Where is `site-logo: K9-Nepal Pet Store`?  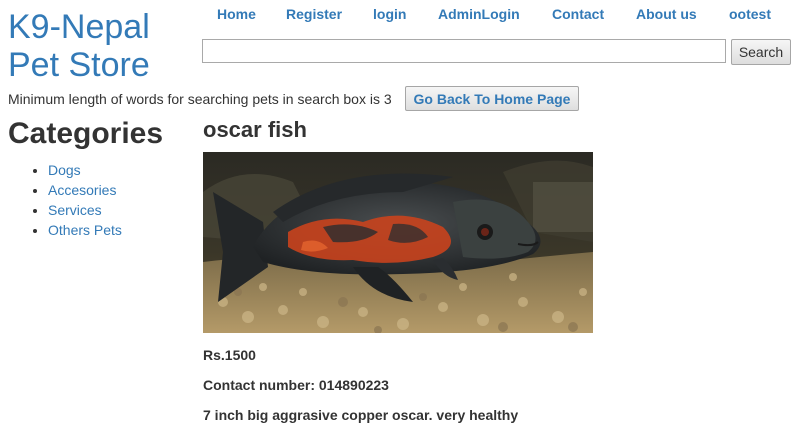 site-logo: K9-Nepal Pet Store is located at coordinates (103, 46).